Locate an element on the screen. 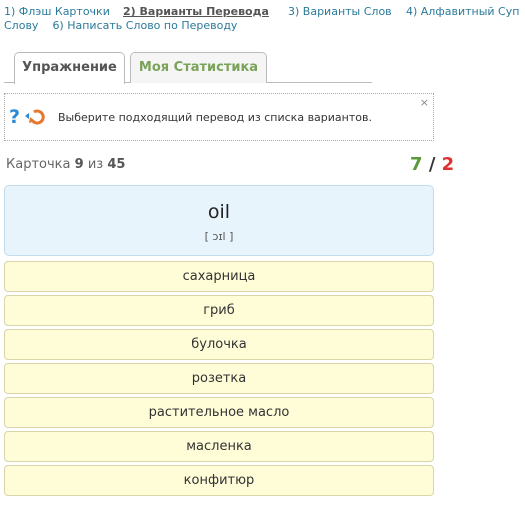 This screenshot has width=525, height=506. tab-bar: Упражнение Моя Статистика is located at coordinates (188, 66).